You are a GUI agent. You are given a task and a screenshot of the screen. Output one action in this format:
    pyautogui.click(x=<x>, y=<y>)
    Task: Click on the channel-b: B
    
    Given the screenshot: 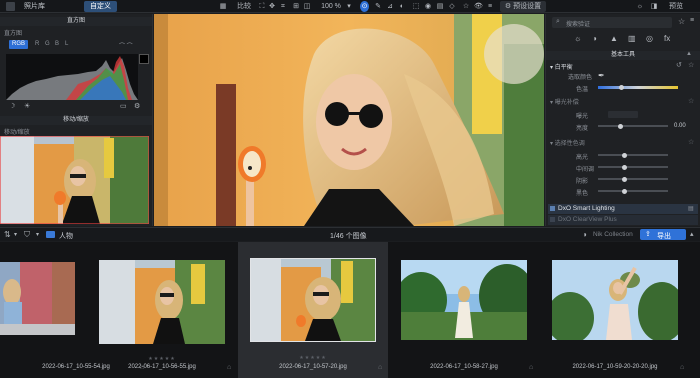 What is the action you would take?
    pyautogui.click(x=57, y=44)
    